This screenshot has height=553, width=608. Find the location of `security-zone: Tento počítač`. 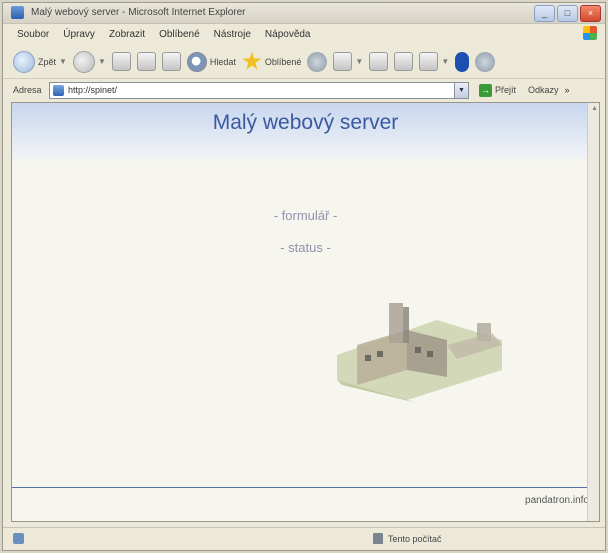

security-zone: Tento počítač is located at coordinates (407, 538).